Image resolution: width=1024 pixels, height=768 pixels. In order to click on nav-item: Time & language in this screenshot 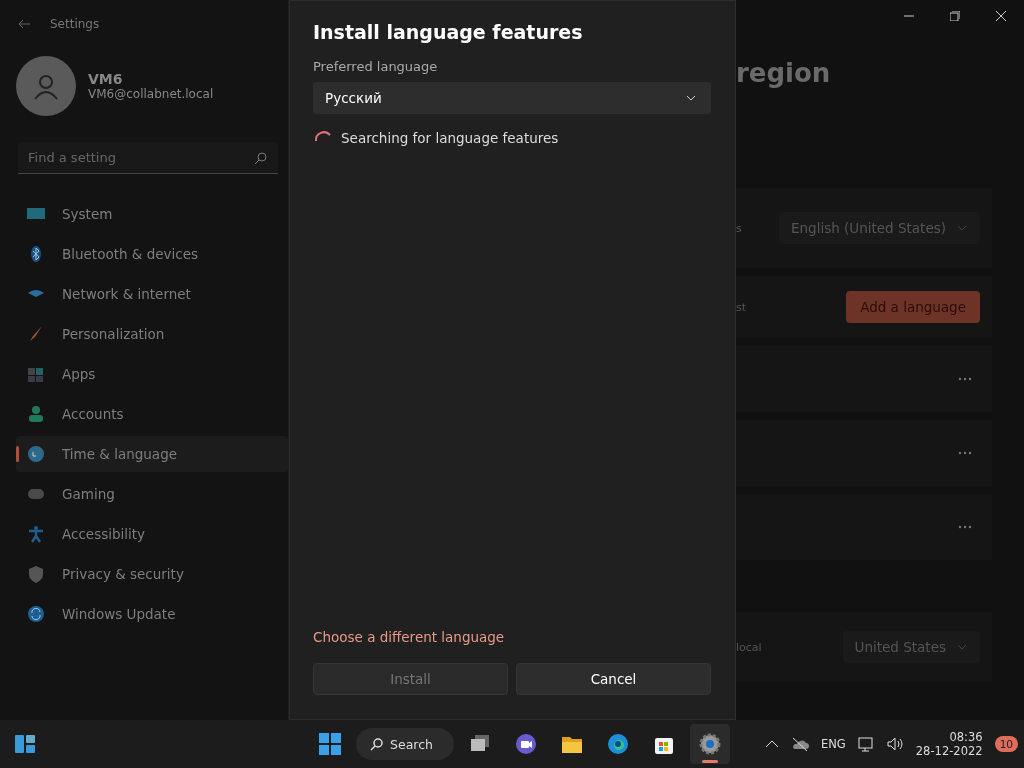, I will do `click(152, 454)`.